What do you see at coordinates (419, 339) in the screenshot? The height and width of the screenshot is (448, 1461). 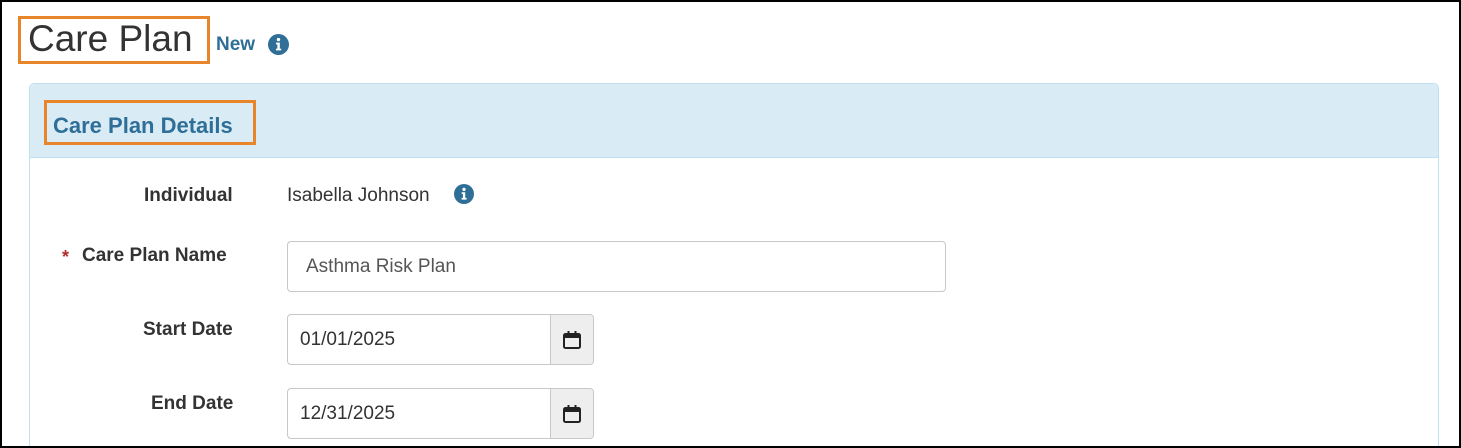 I see `start-date-input` at bounding box center [419, 339].